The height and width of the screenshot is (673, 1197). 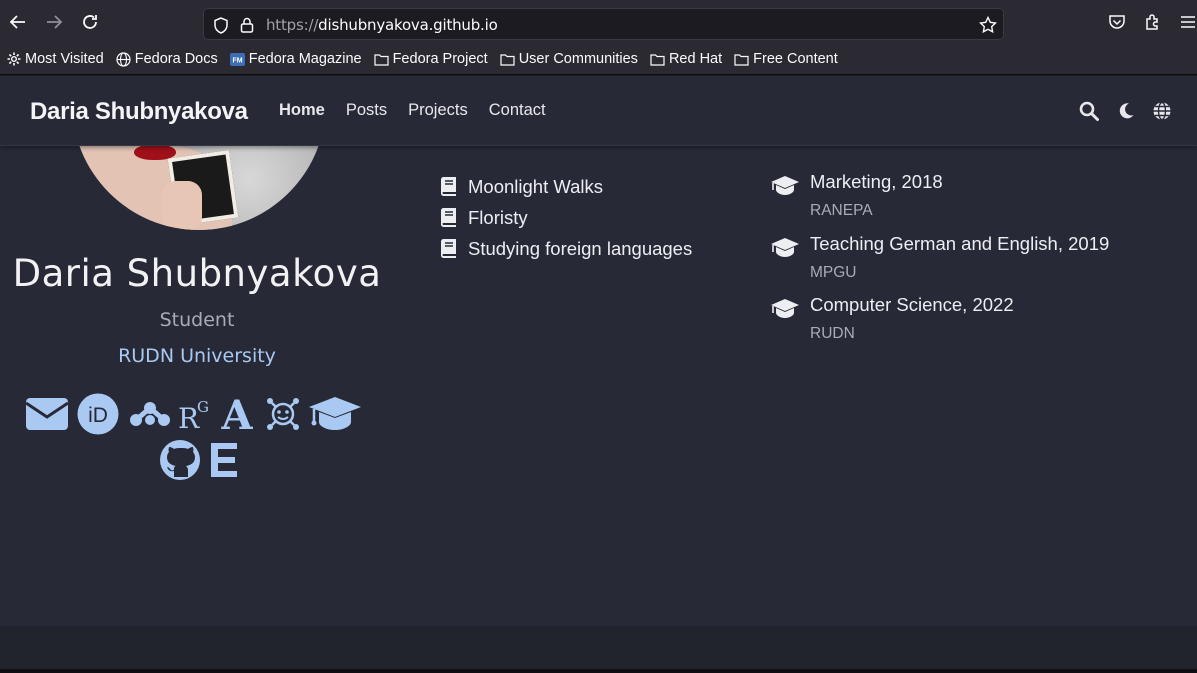 I want to click on theme-toggle, so click(x=1126, y=111).